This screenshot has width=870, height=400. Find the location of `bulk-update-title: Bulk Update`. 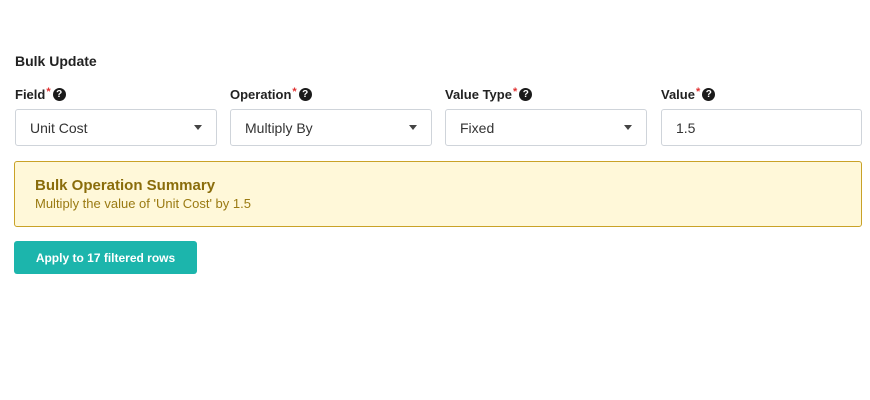

bulk-update-title: Bulk Update is located at coordinates (56, 61).